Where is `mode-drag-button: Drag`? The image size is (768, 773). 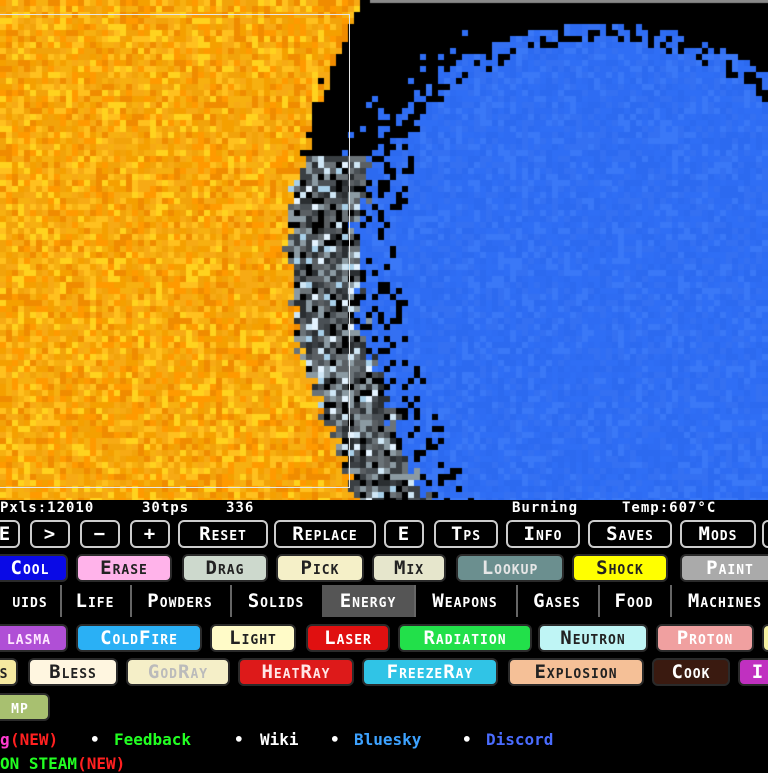 mode-drag-button: Drag is located at coordinates (225, 568).